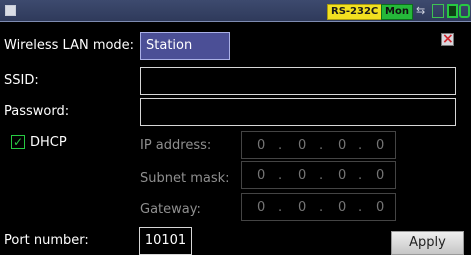 The height and width of the screenshot is (255, 471). Describe the element at coordinates (298, 112) in the screenshot. I see `password-input` at that location.